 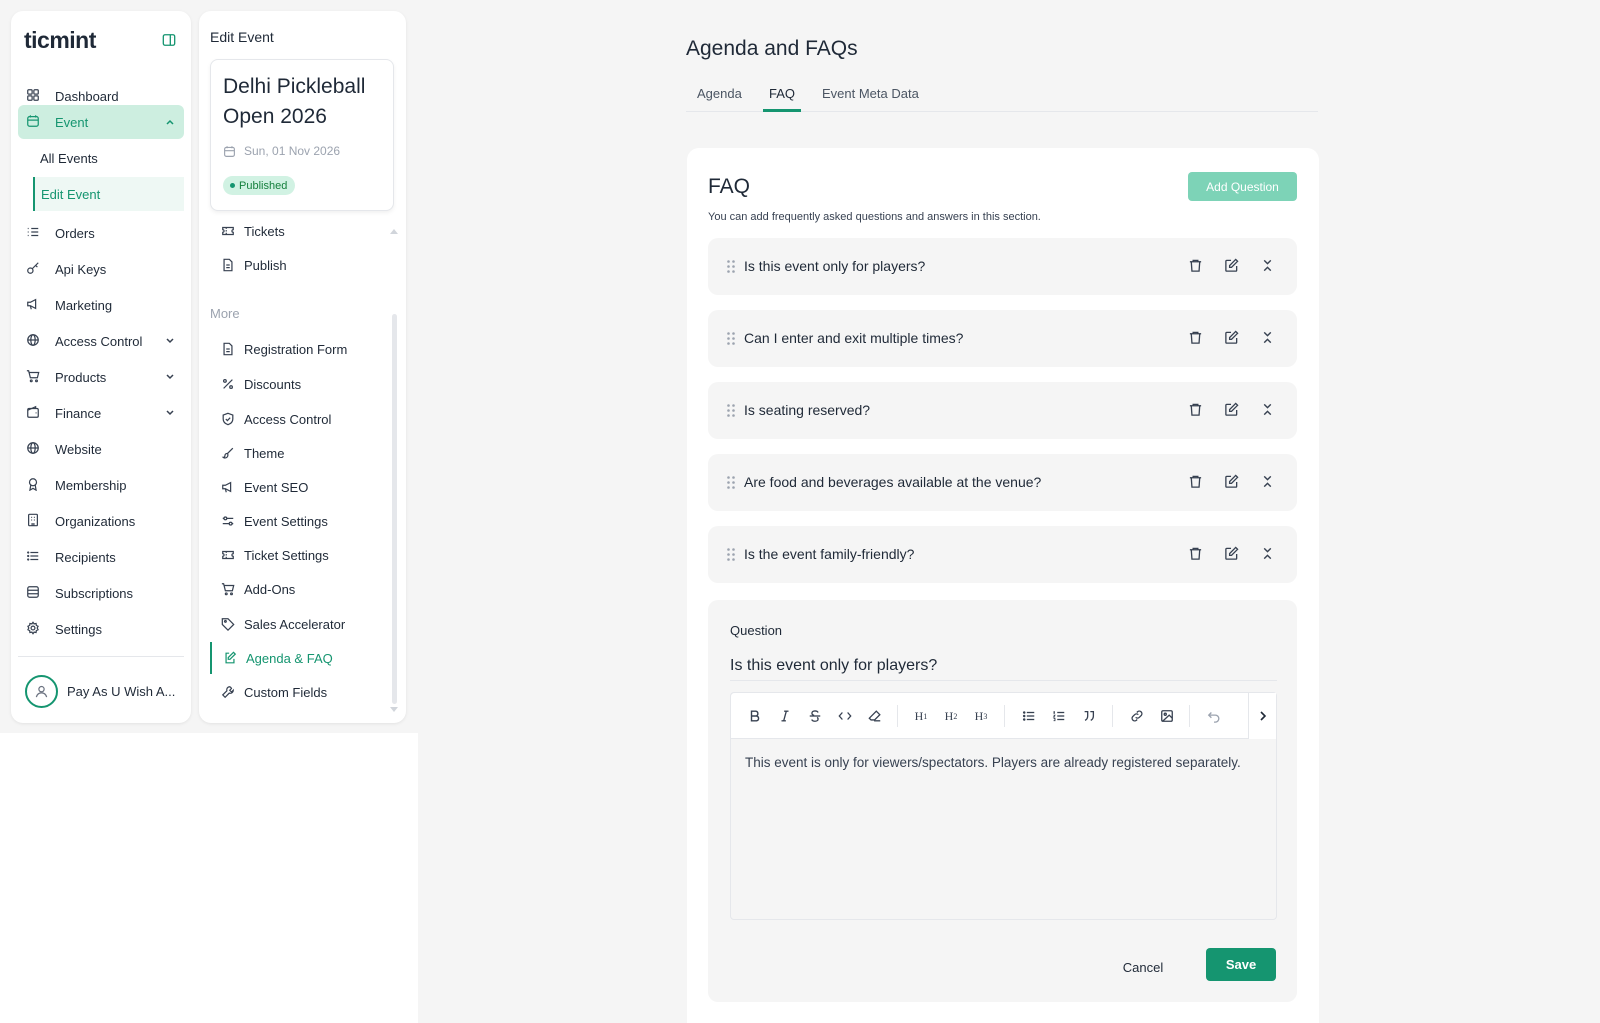 I want to click on undo-icon, so click(x=1214, y=716).